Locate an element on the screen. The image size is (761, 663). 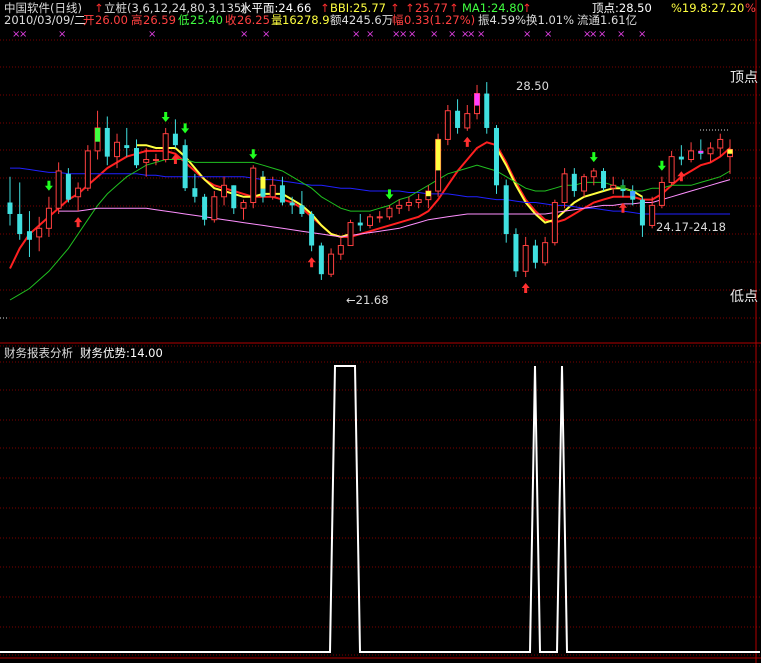
ratio-value: %19.8:27.20 is located at coordinates (708, 8).